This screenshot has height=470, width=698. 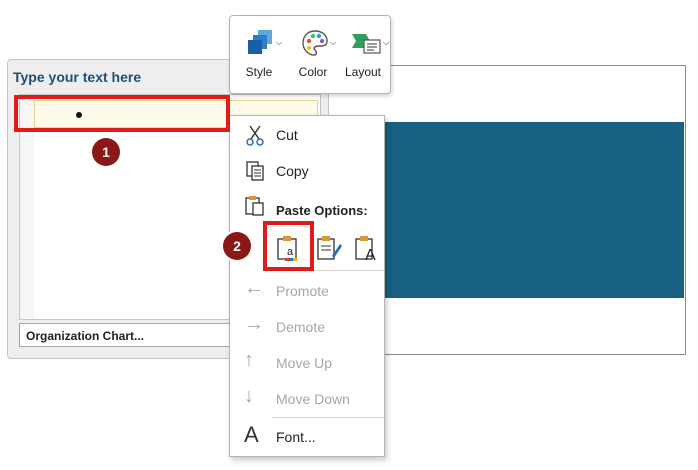 What do you see at coordinates (292, 171) in the screenshot?
I see `menu-label-copy: Copy` at bounding box center [292, 171].